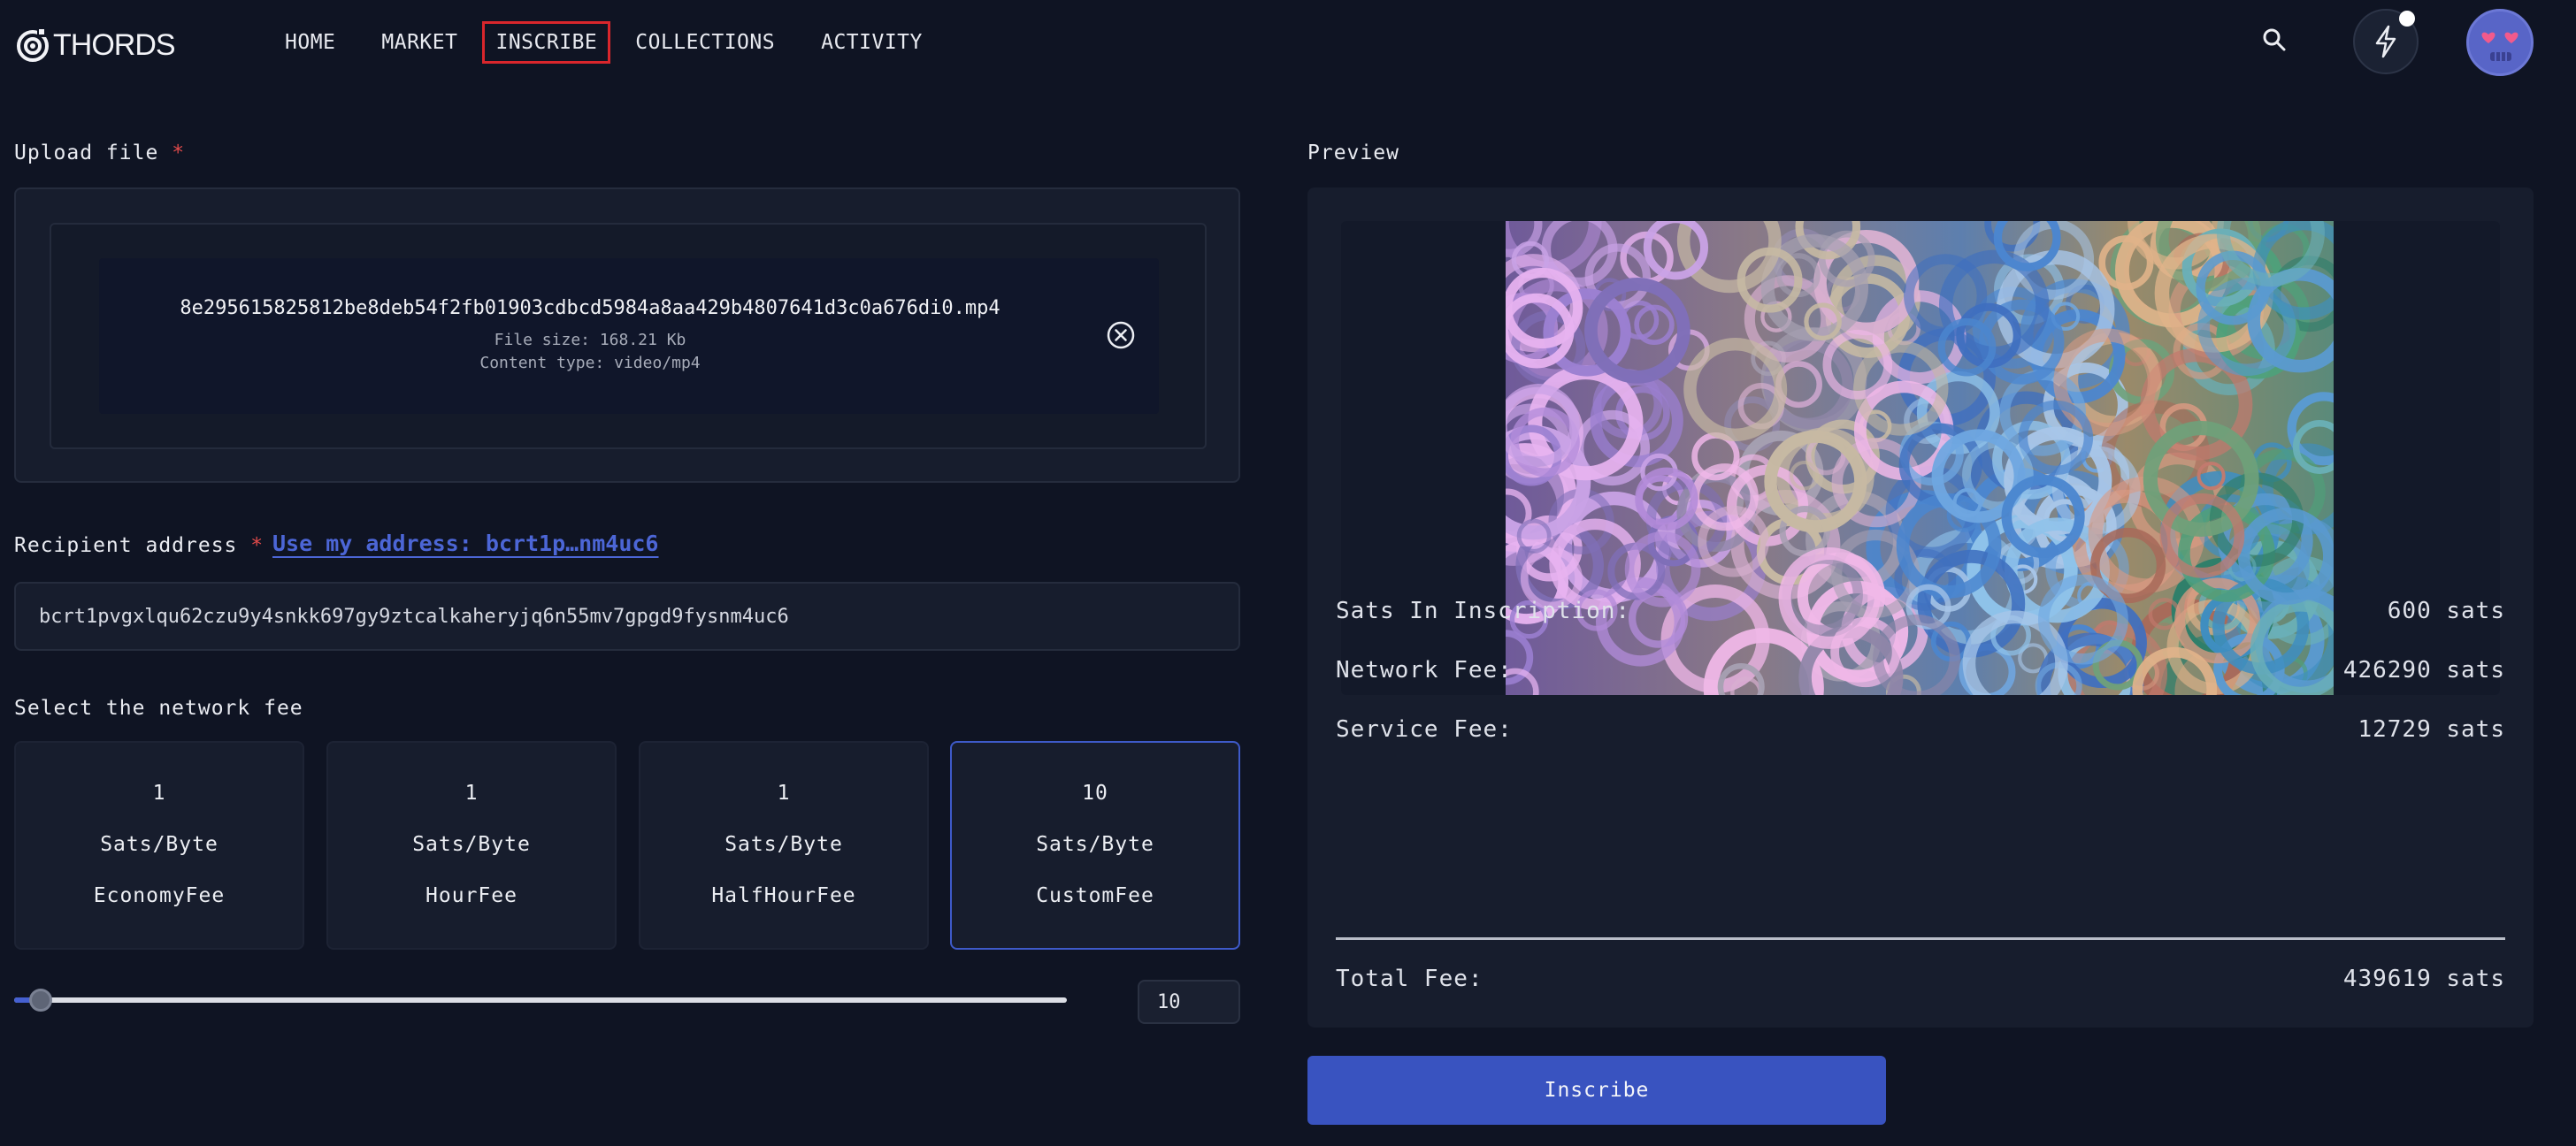  Describe the element at coordinates (472, 896) in the screenshot. I see `fee-name: HourFee` at that location.